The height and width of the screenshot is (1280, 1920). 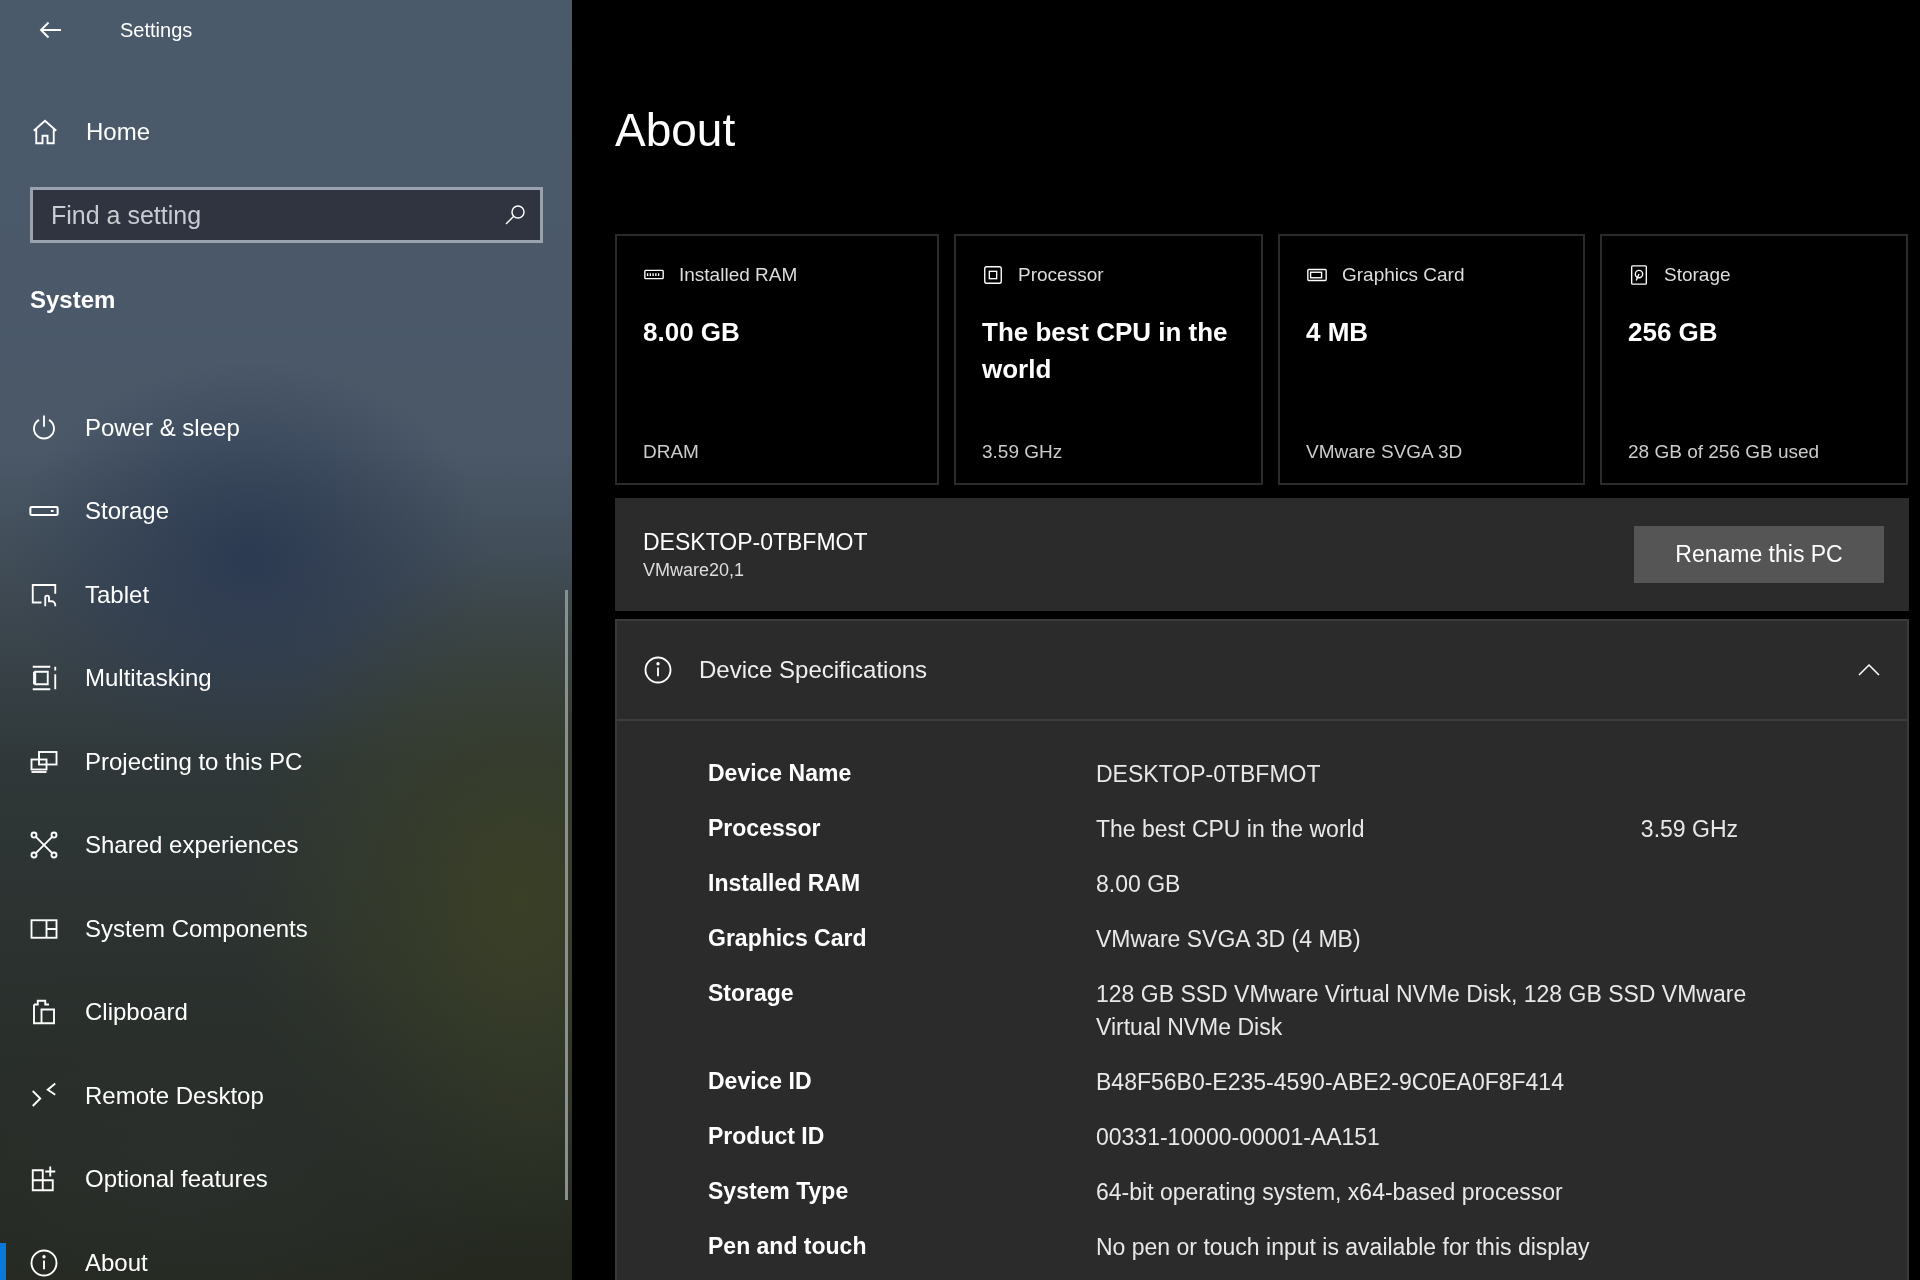 What do you see at coordinates (566, 895) in the screenshot?
I see `scrollbar` at bounding box center [566, 895].